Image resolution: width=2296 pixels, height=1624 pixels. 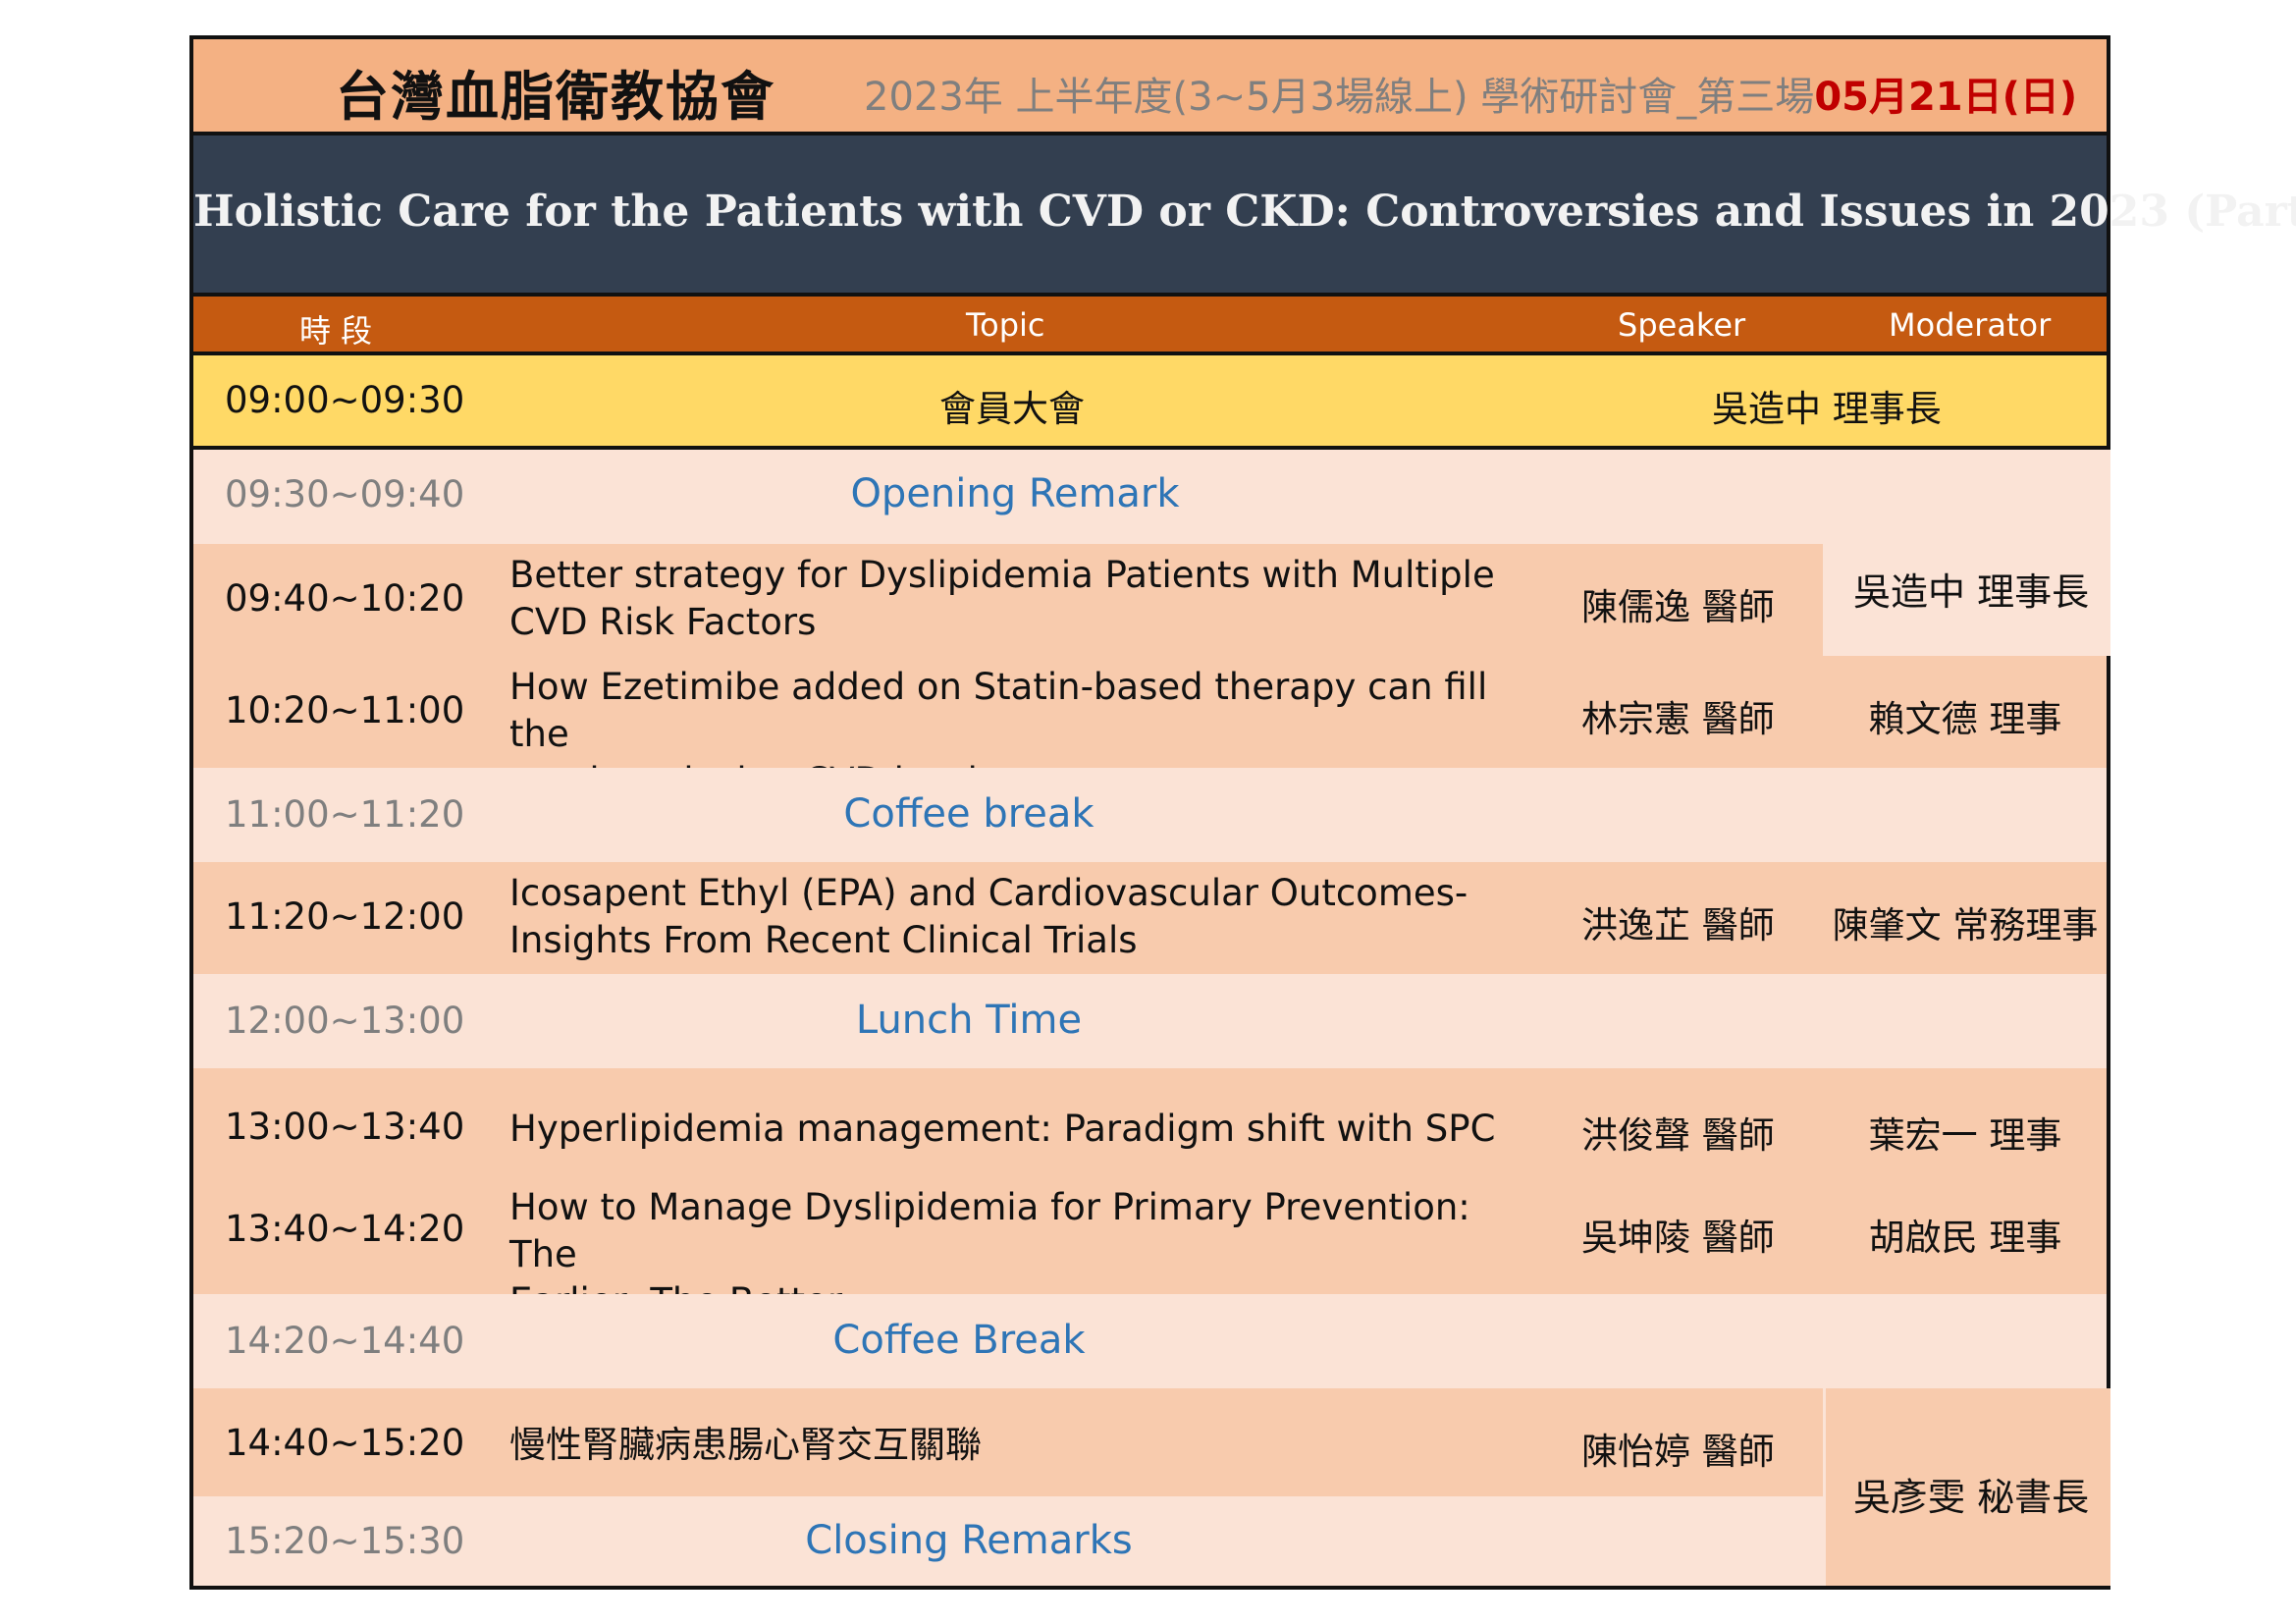 What do you see at coordinates (345, 710) in the screenshot?
I see `row-time: 10:20~11:00` at bounding box center [345, 710].